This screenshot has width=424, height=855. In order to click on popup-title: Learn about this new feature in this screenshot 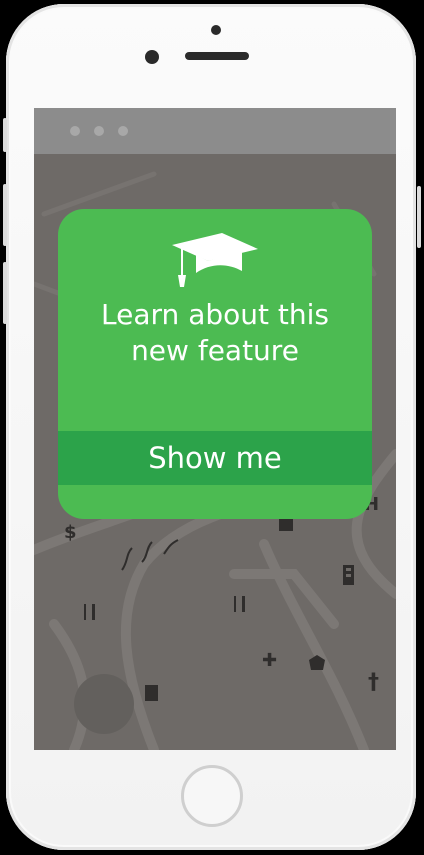, I will do `click(215, 332)`.